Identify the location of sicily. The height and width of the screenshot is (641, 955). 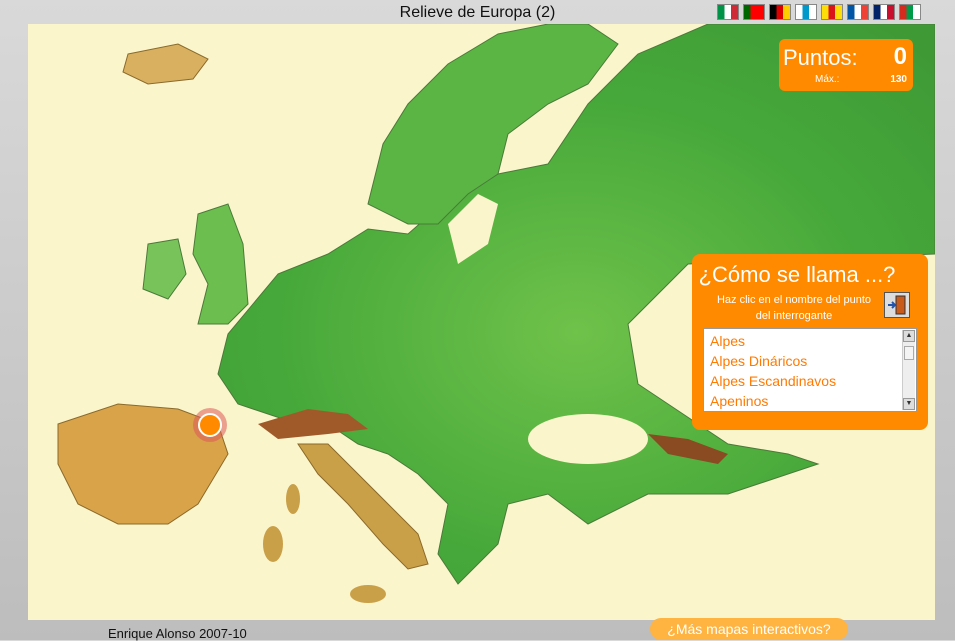
(368, 594).